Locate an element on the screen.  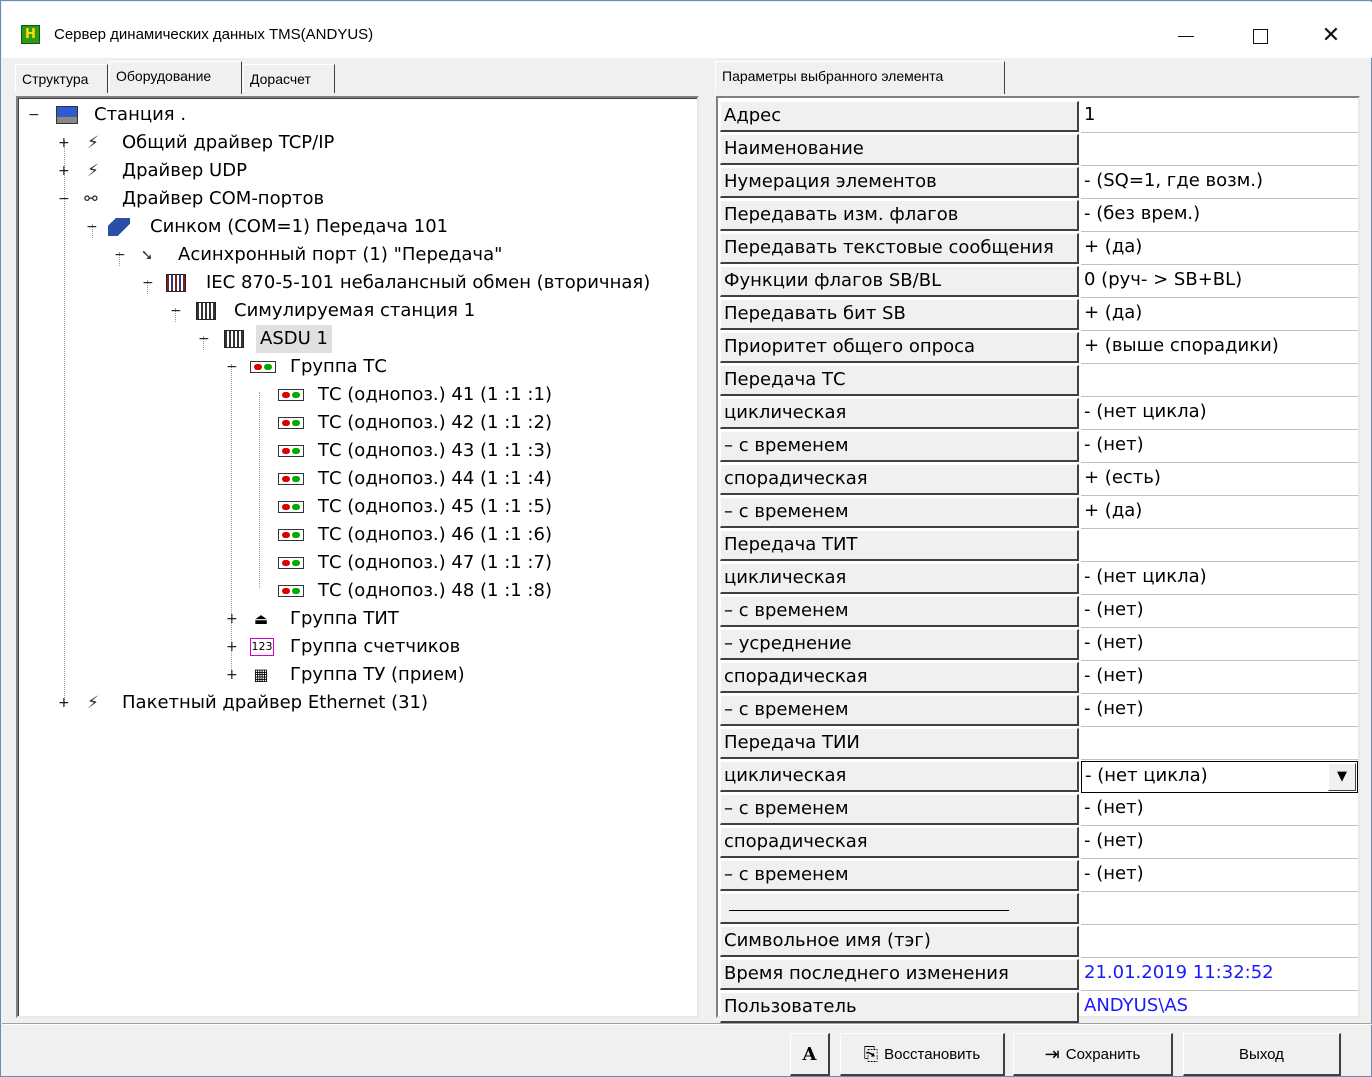
property-row: Передавать изм. флагов - (без врем.) is located at coordinates (1039, 216).